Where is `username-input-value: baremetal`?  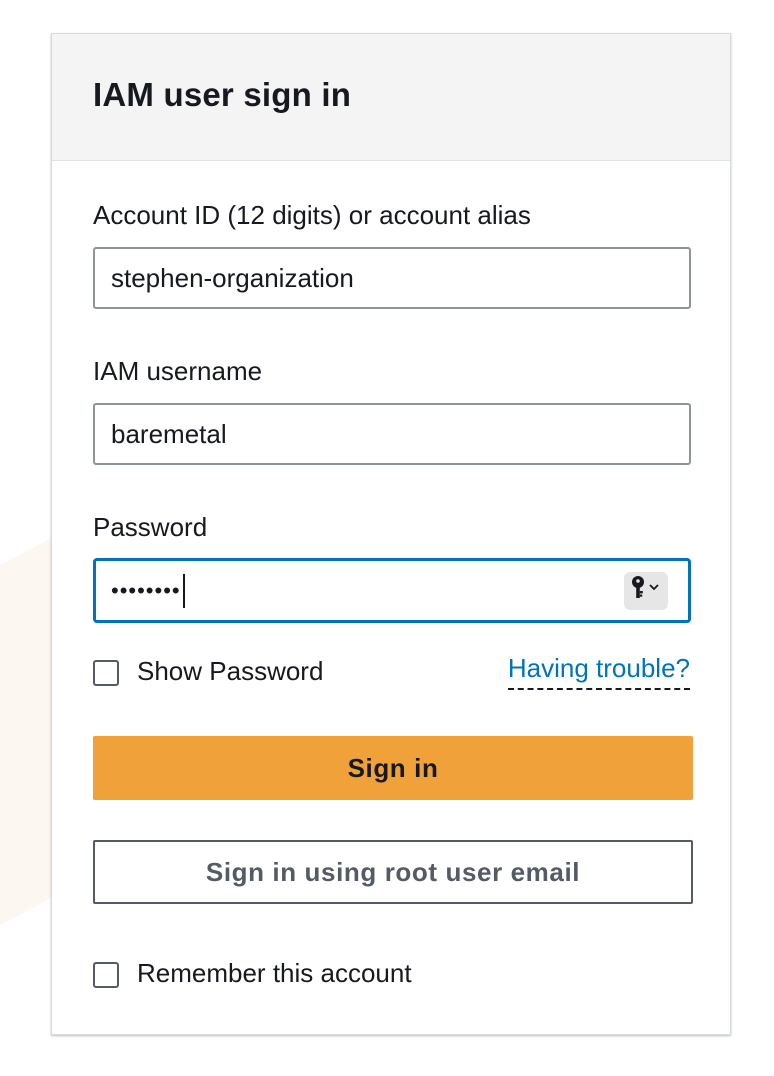
username-input-value: baremetal is located at coordinates (169, 433).